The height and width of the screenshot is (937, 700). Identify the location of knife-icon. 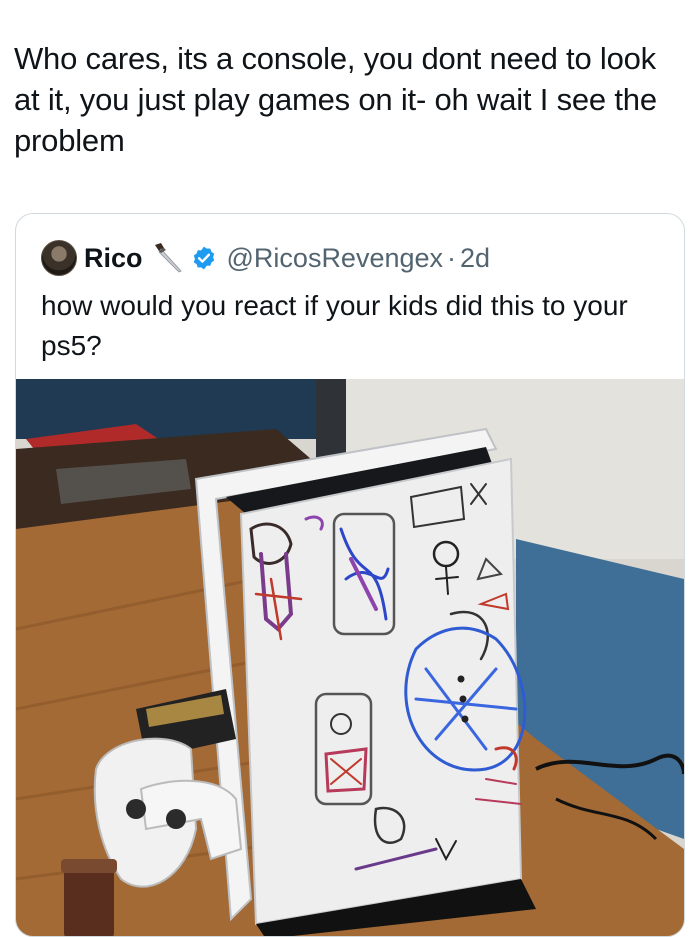
(168, 258).